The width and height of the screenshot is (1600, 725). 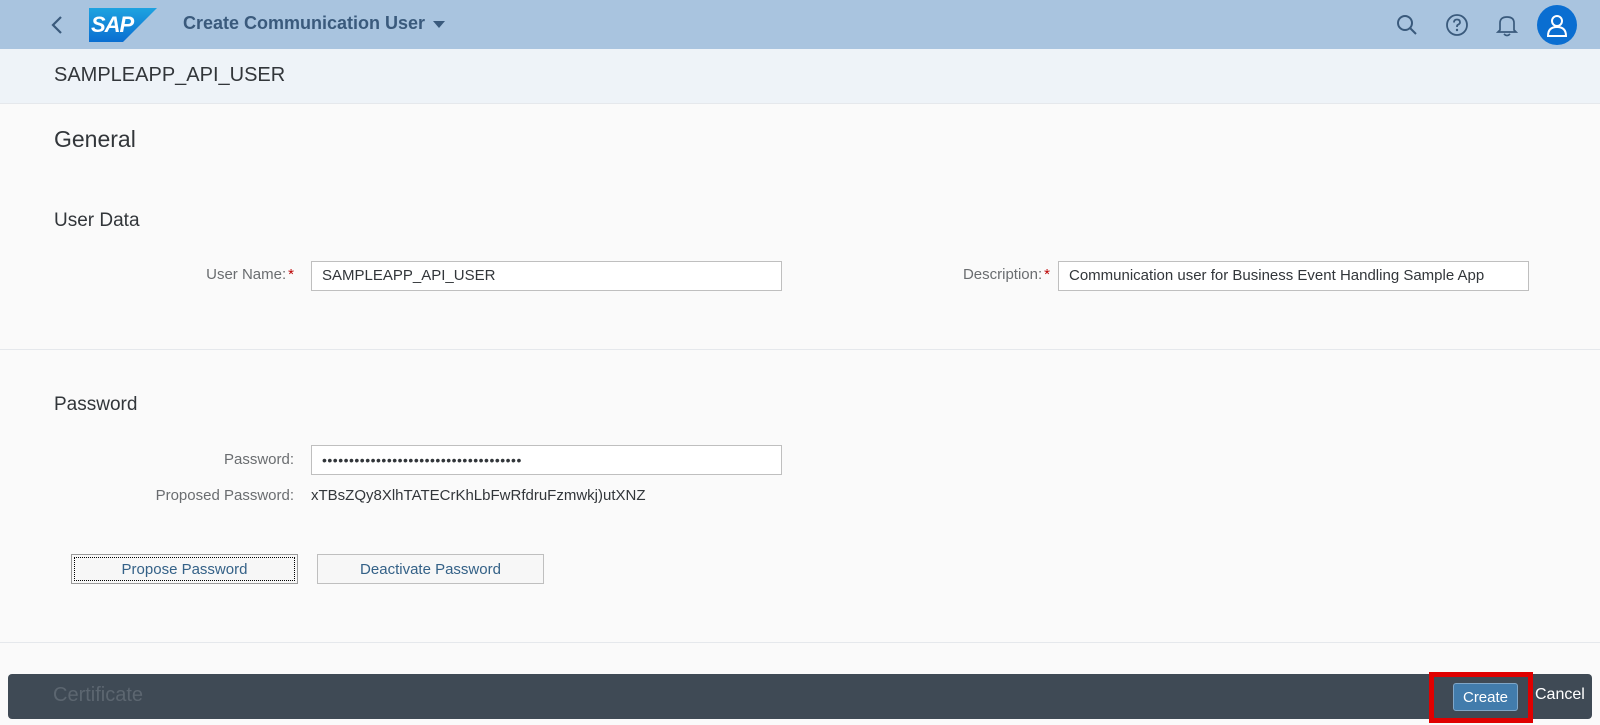 What do you see at coordinates (170, 75) in the screenshot?
I see `object-title: SAMPLEAPP_API_USER` at bounding box center [170, 75].